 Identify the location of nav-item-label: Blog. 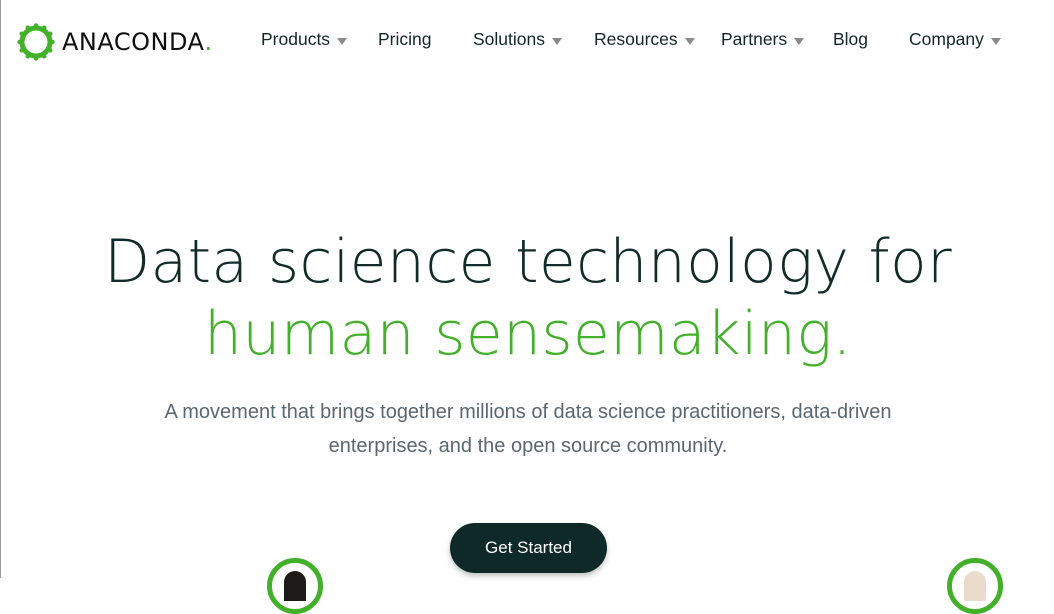
(851, 39).